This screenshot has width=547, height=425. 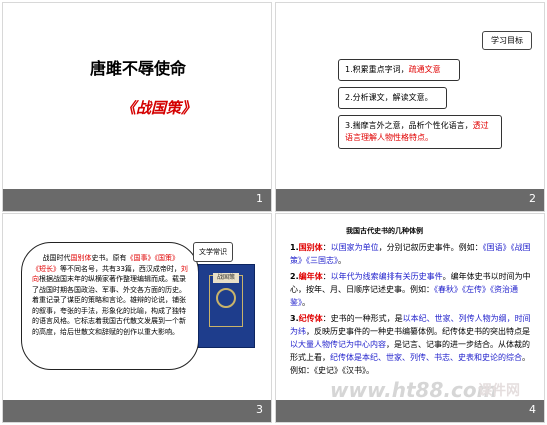 I want to click on slide-number: 4, so click(x=532, y=409).